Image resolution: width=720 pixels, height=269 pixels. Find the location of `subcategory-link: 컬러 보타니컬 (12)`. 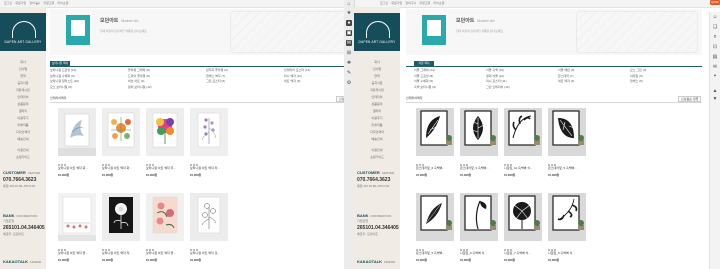

subcategory-link: 컬러 보타니컬 (12) is located at coordinates (140, 87).